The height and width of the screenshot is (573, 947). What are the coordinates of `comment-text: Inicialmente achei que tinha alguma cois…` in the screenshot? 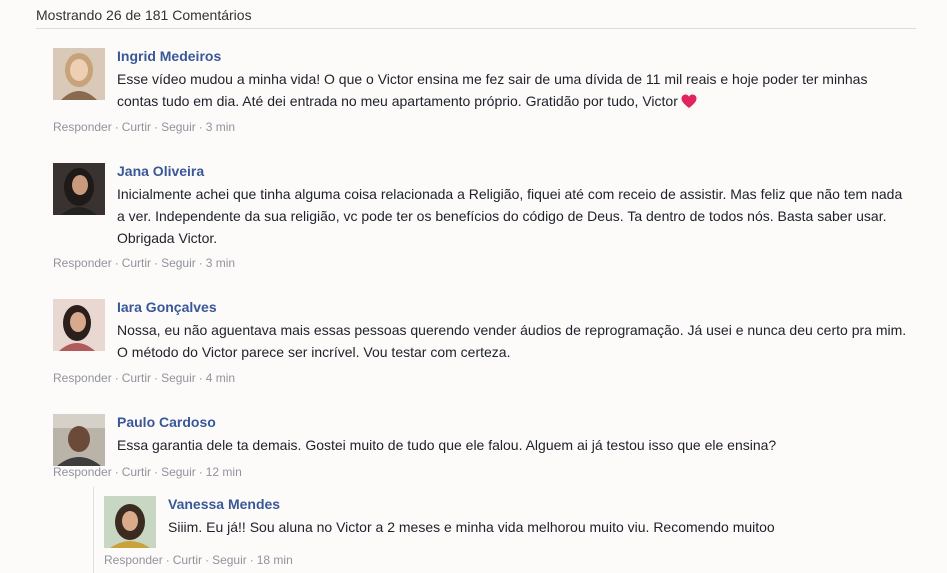 It's located at (510, 216).